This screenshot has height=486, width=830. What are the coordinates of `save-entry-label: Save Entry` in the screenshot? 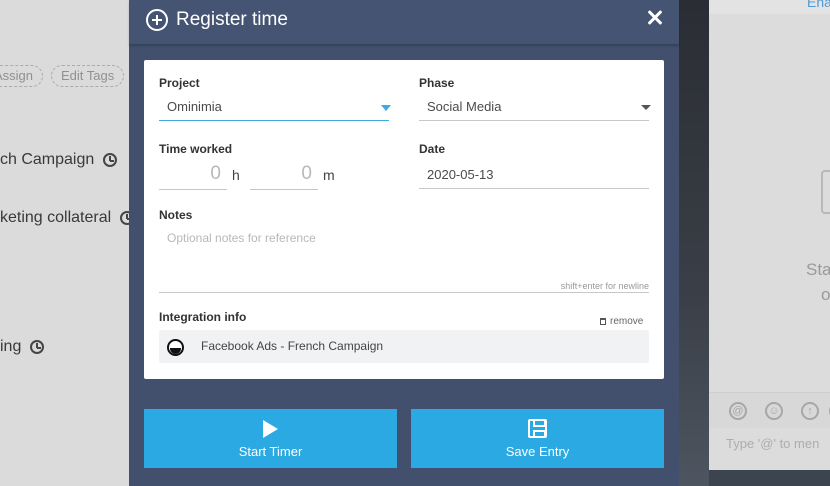 It's located at (537, 451).